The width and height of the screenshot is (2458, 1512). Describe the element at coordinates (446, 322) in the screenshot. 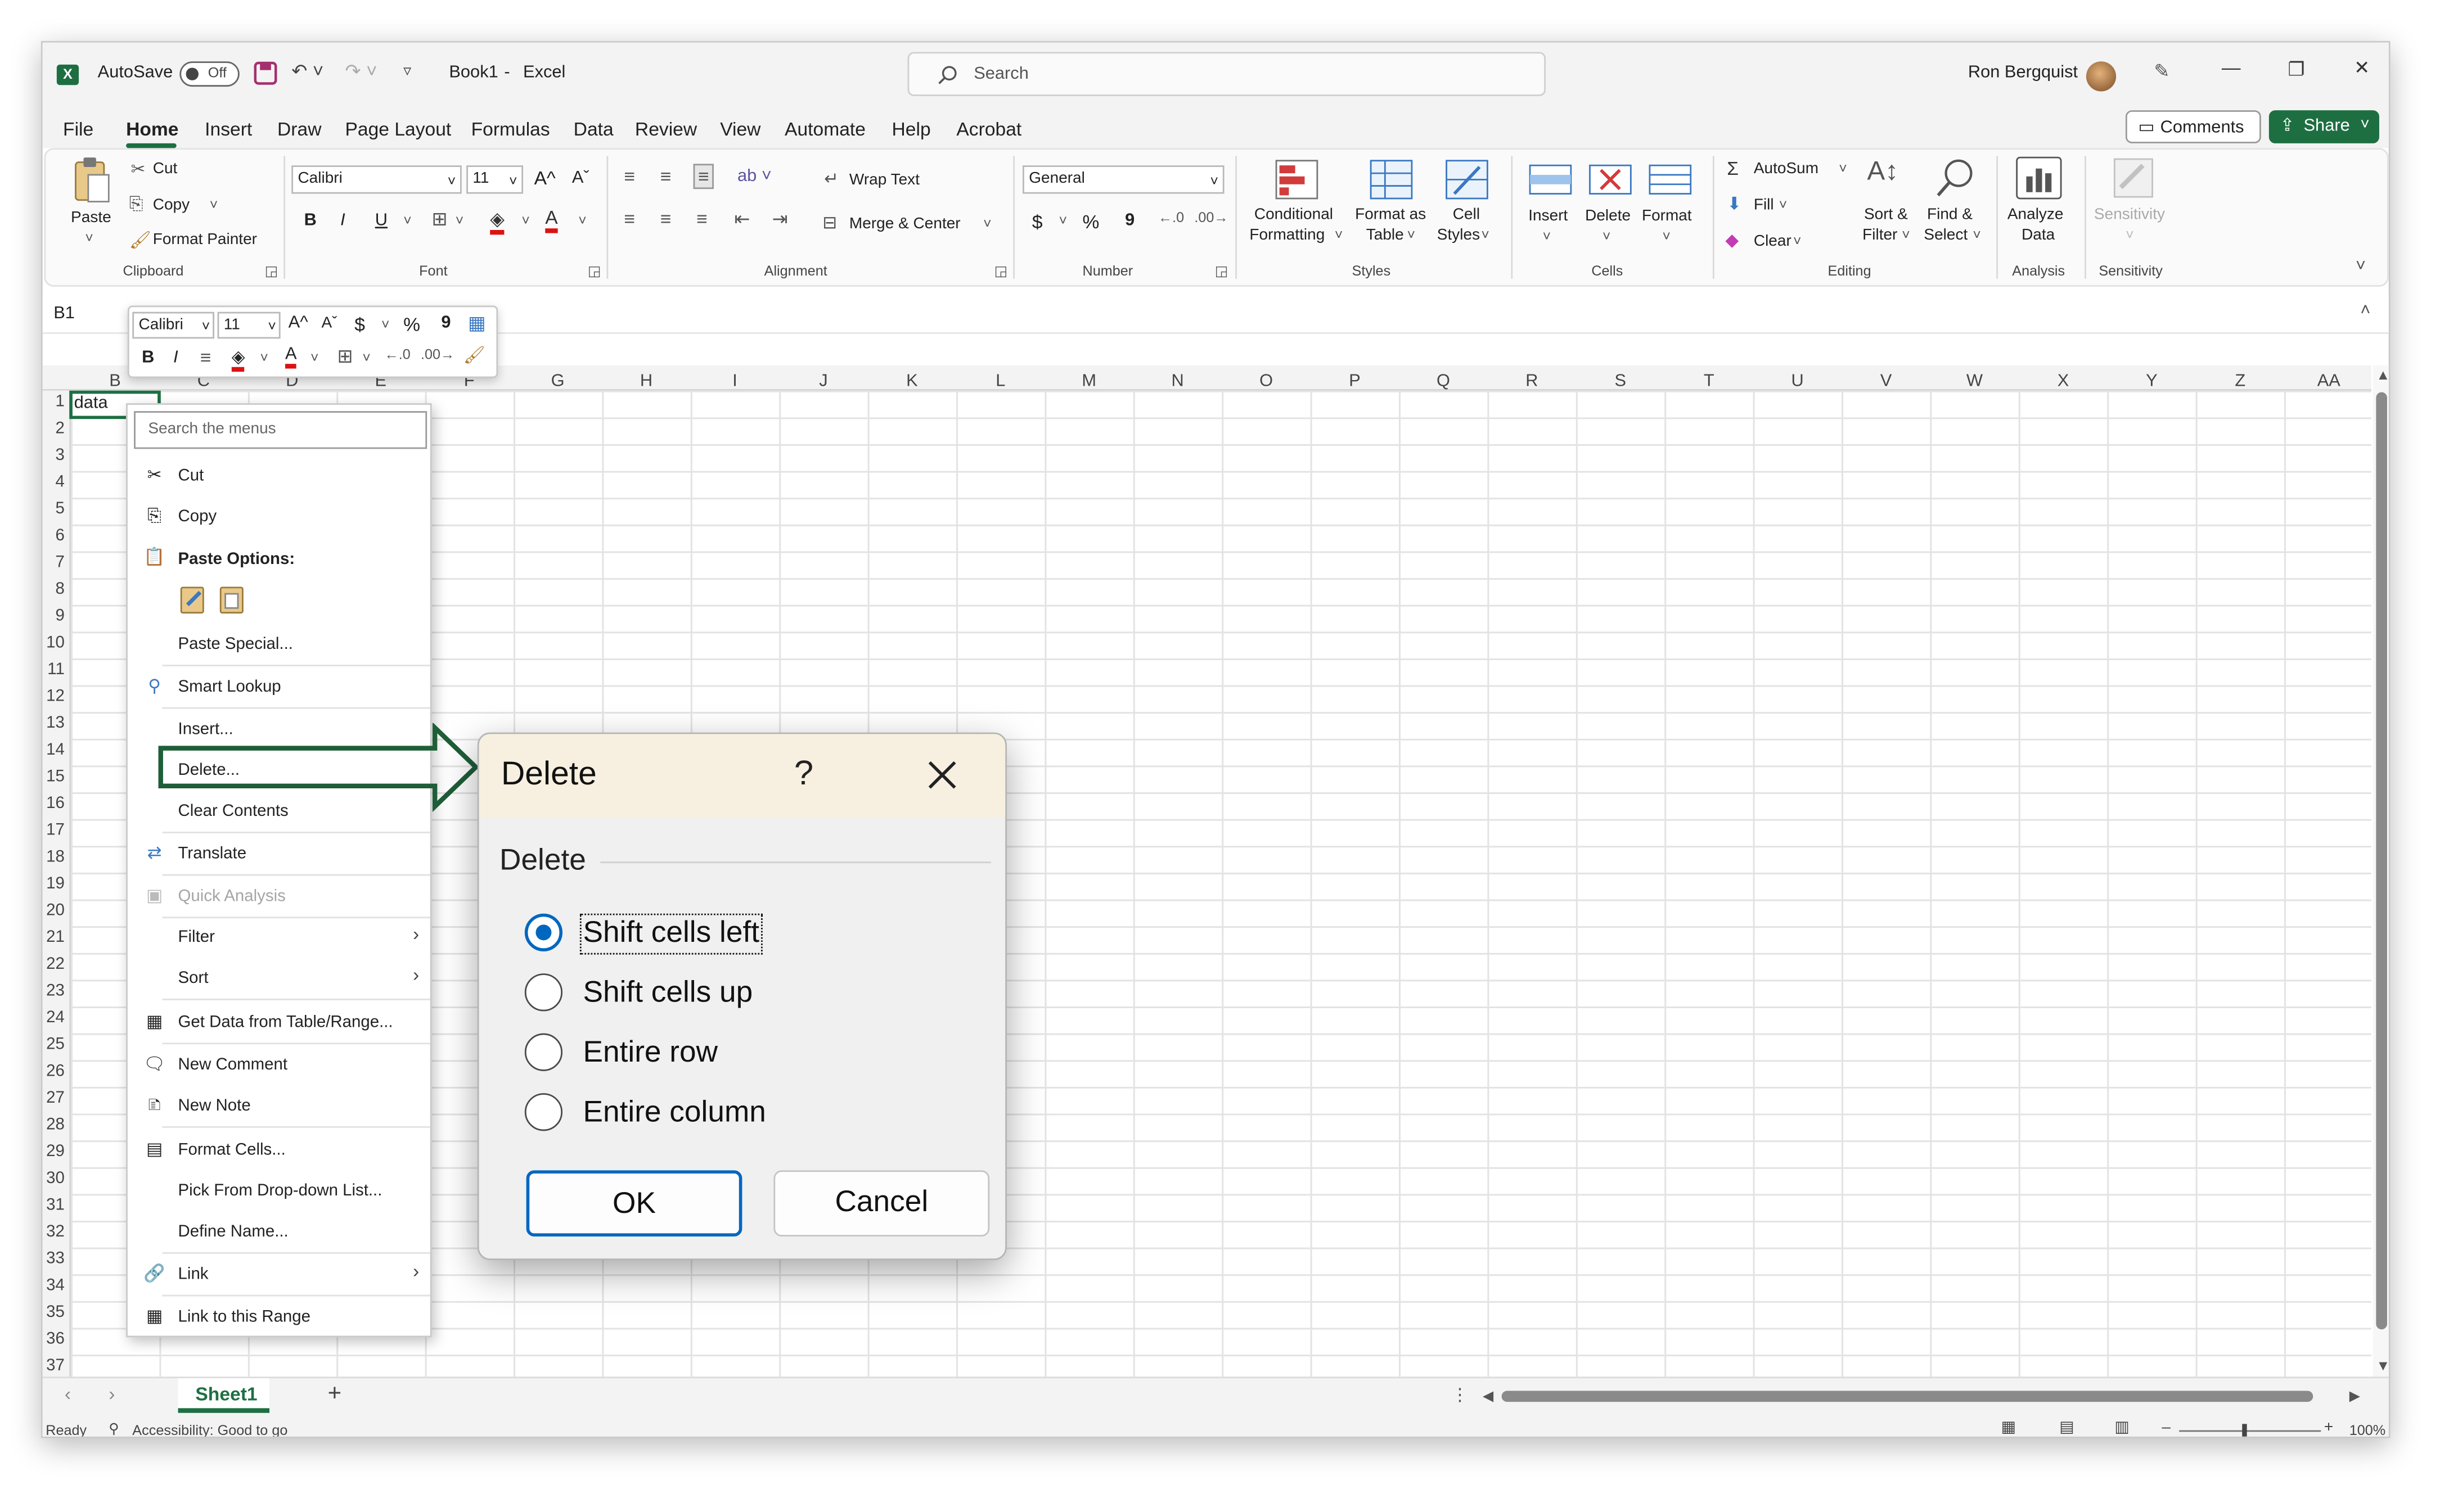

I see `mini-comma-button: 9` at that location.